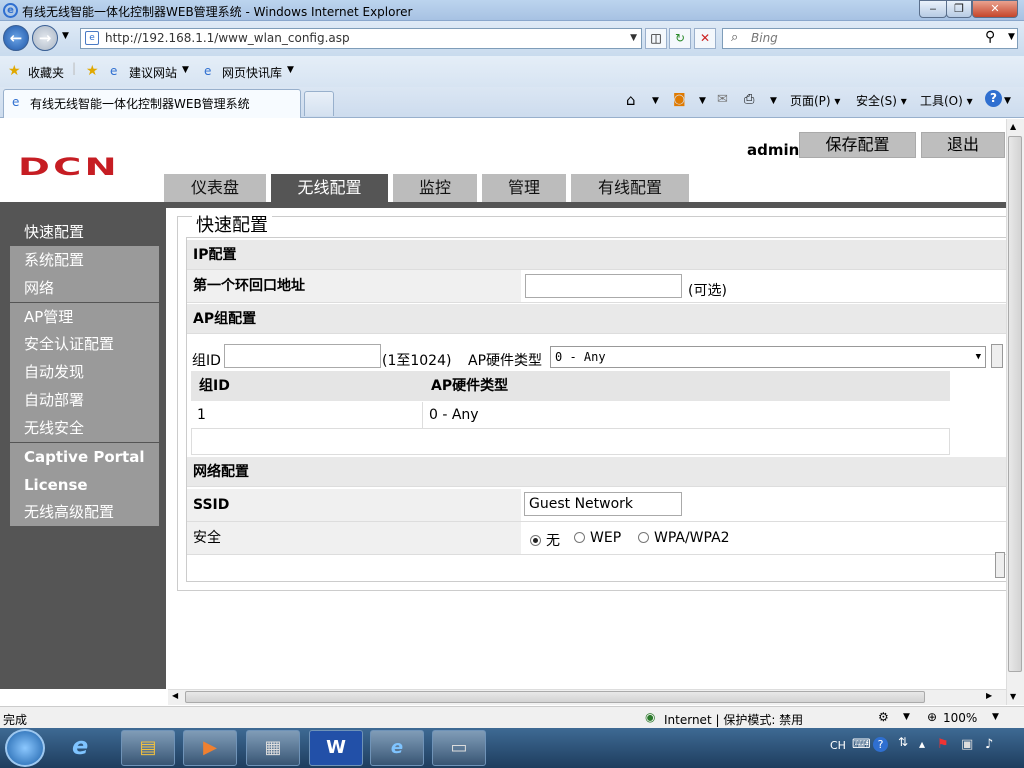 This screenshot has height=768, width=1024. What do you see at coordinates (749, 99) in the screenshot?
I see `print-icon: ⎙` at bounding box center [749, 99].